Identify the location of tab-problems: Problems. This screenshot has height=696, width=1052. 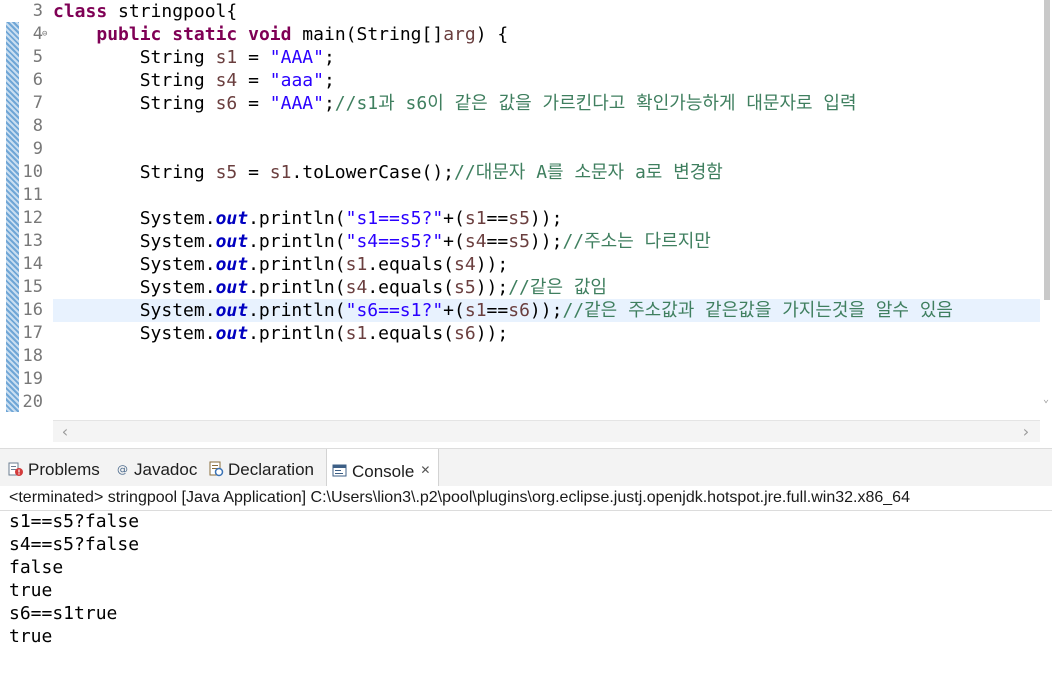
(54, 468).